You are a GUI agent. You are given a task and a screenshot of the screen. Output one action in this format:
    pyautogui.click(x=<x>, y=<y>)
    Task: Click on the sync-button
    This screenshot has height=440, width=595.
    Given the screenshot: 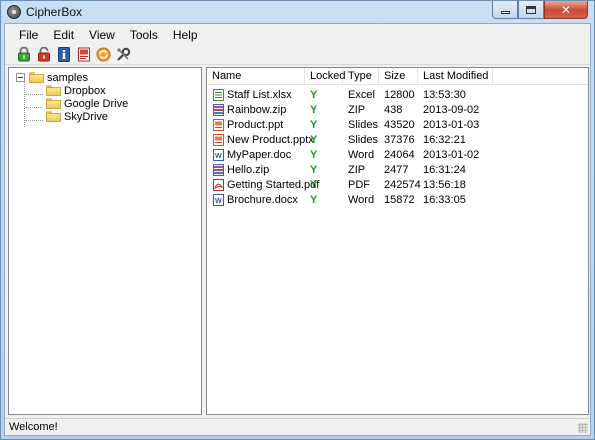 What is the action you would take?
    pyautogui.click(x=103, y=54)
    